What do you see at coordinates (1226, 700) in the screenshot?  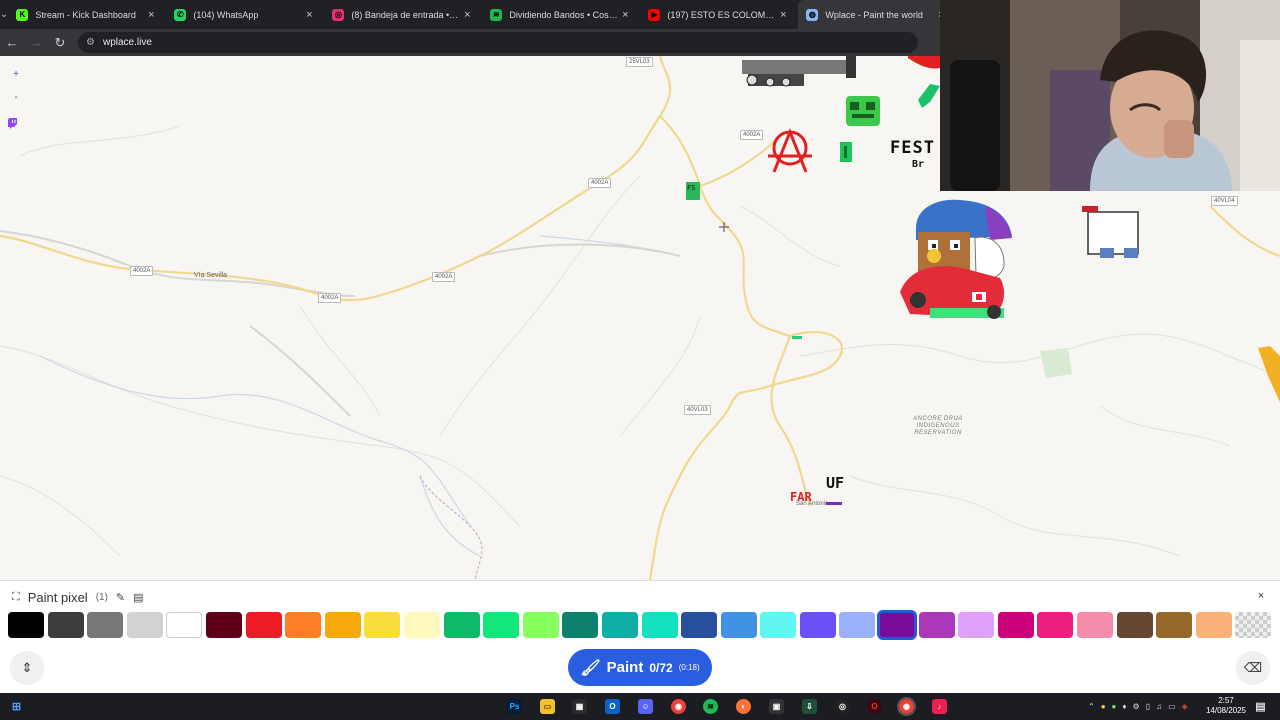 I see `clock-time: 2:57` at bounding box center [1226, 700].